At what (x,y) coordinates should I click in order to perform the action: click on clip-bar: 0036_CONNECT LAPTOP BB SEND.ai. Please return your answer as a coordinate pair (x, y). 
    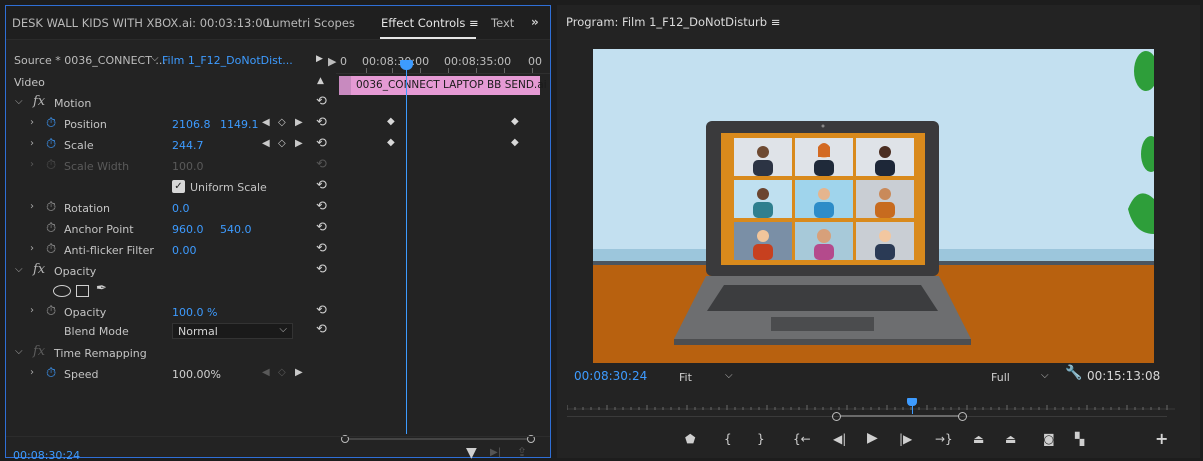
    Looking at the image, I should click on (443, 85).